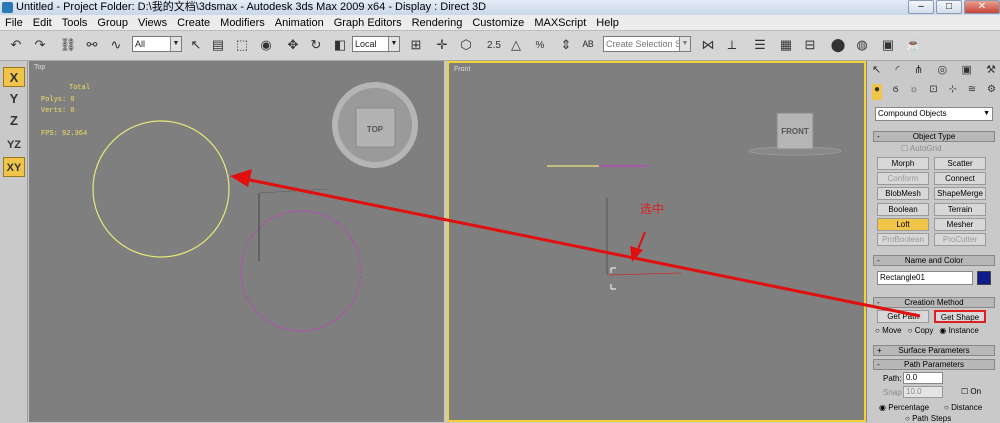 Image resolution: width=1000 pixels, height=423 pixels. I want to click on utilities-tab-icon: ⚒, so click(991, 72).